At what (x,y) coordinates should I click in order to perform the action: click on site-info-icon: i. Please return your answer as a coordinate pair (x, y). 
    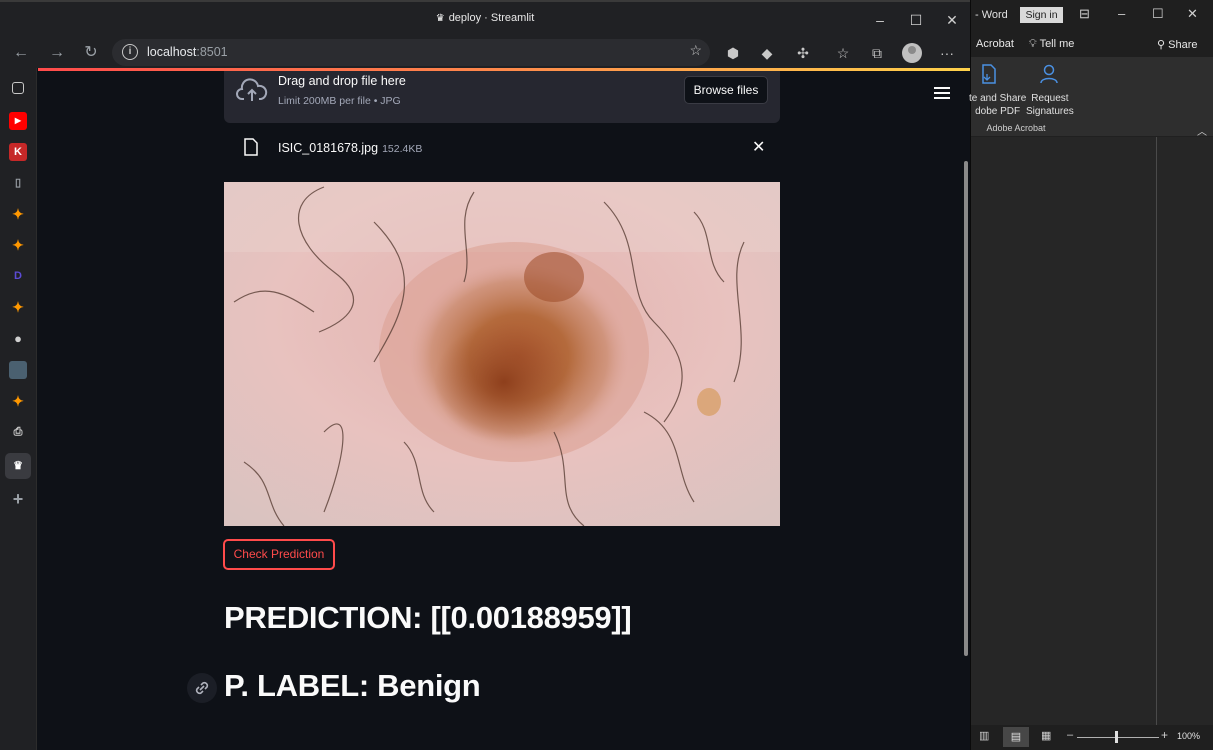
    Looking at the image, I should click on (130, 52).